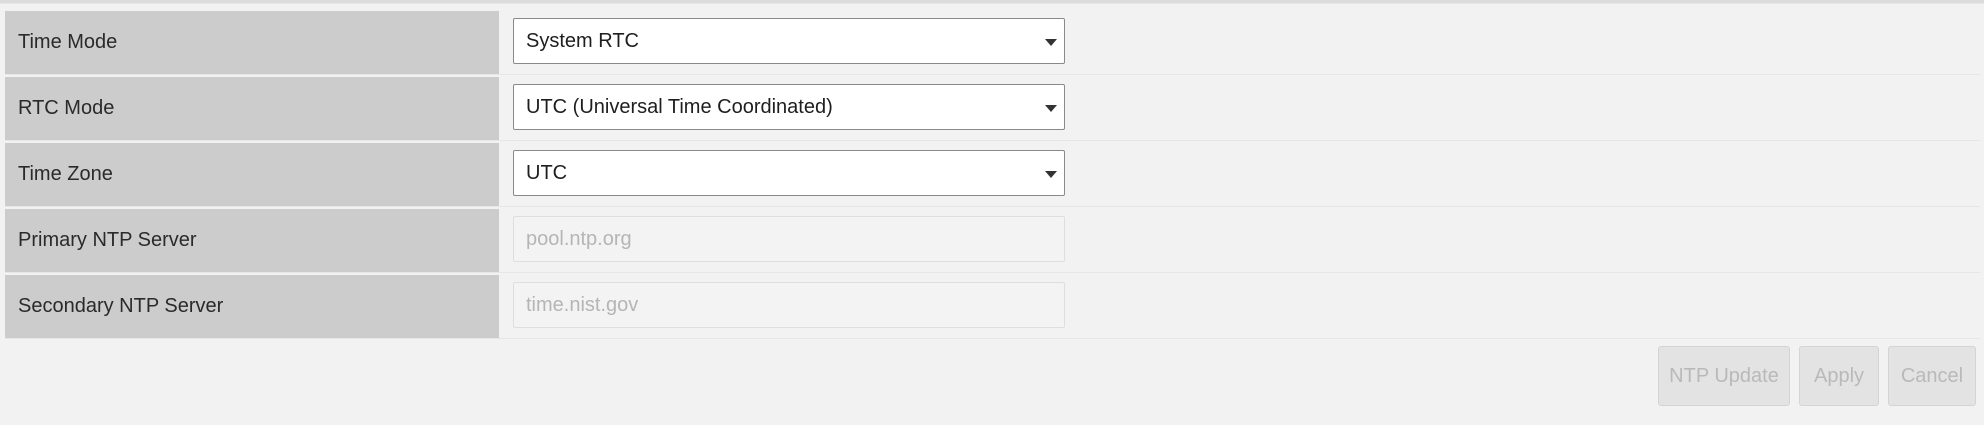 This screenshot has width=1984, height=425. I want to click on time-mode-row: Time Mode System RTC, so click(992, 43).